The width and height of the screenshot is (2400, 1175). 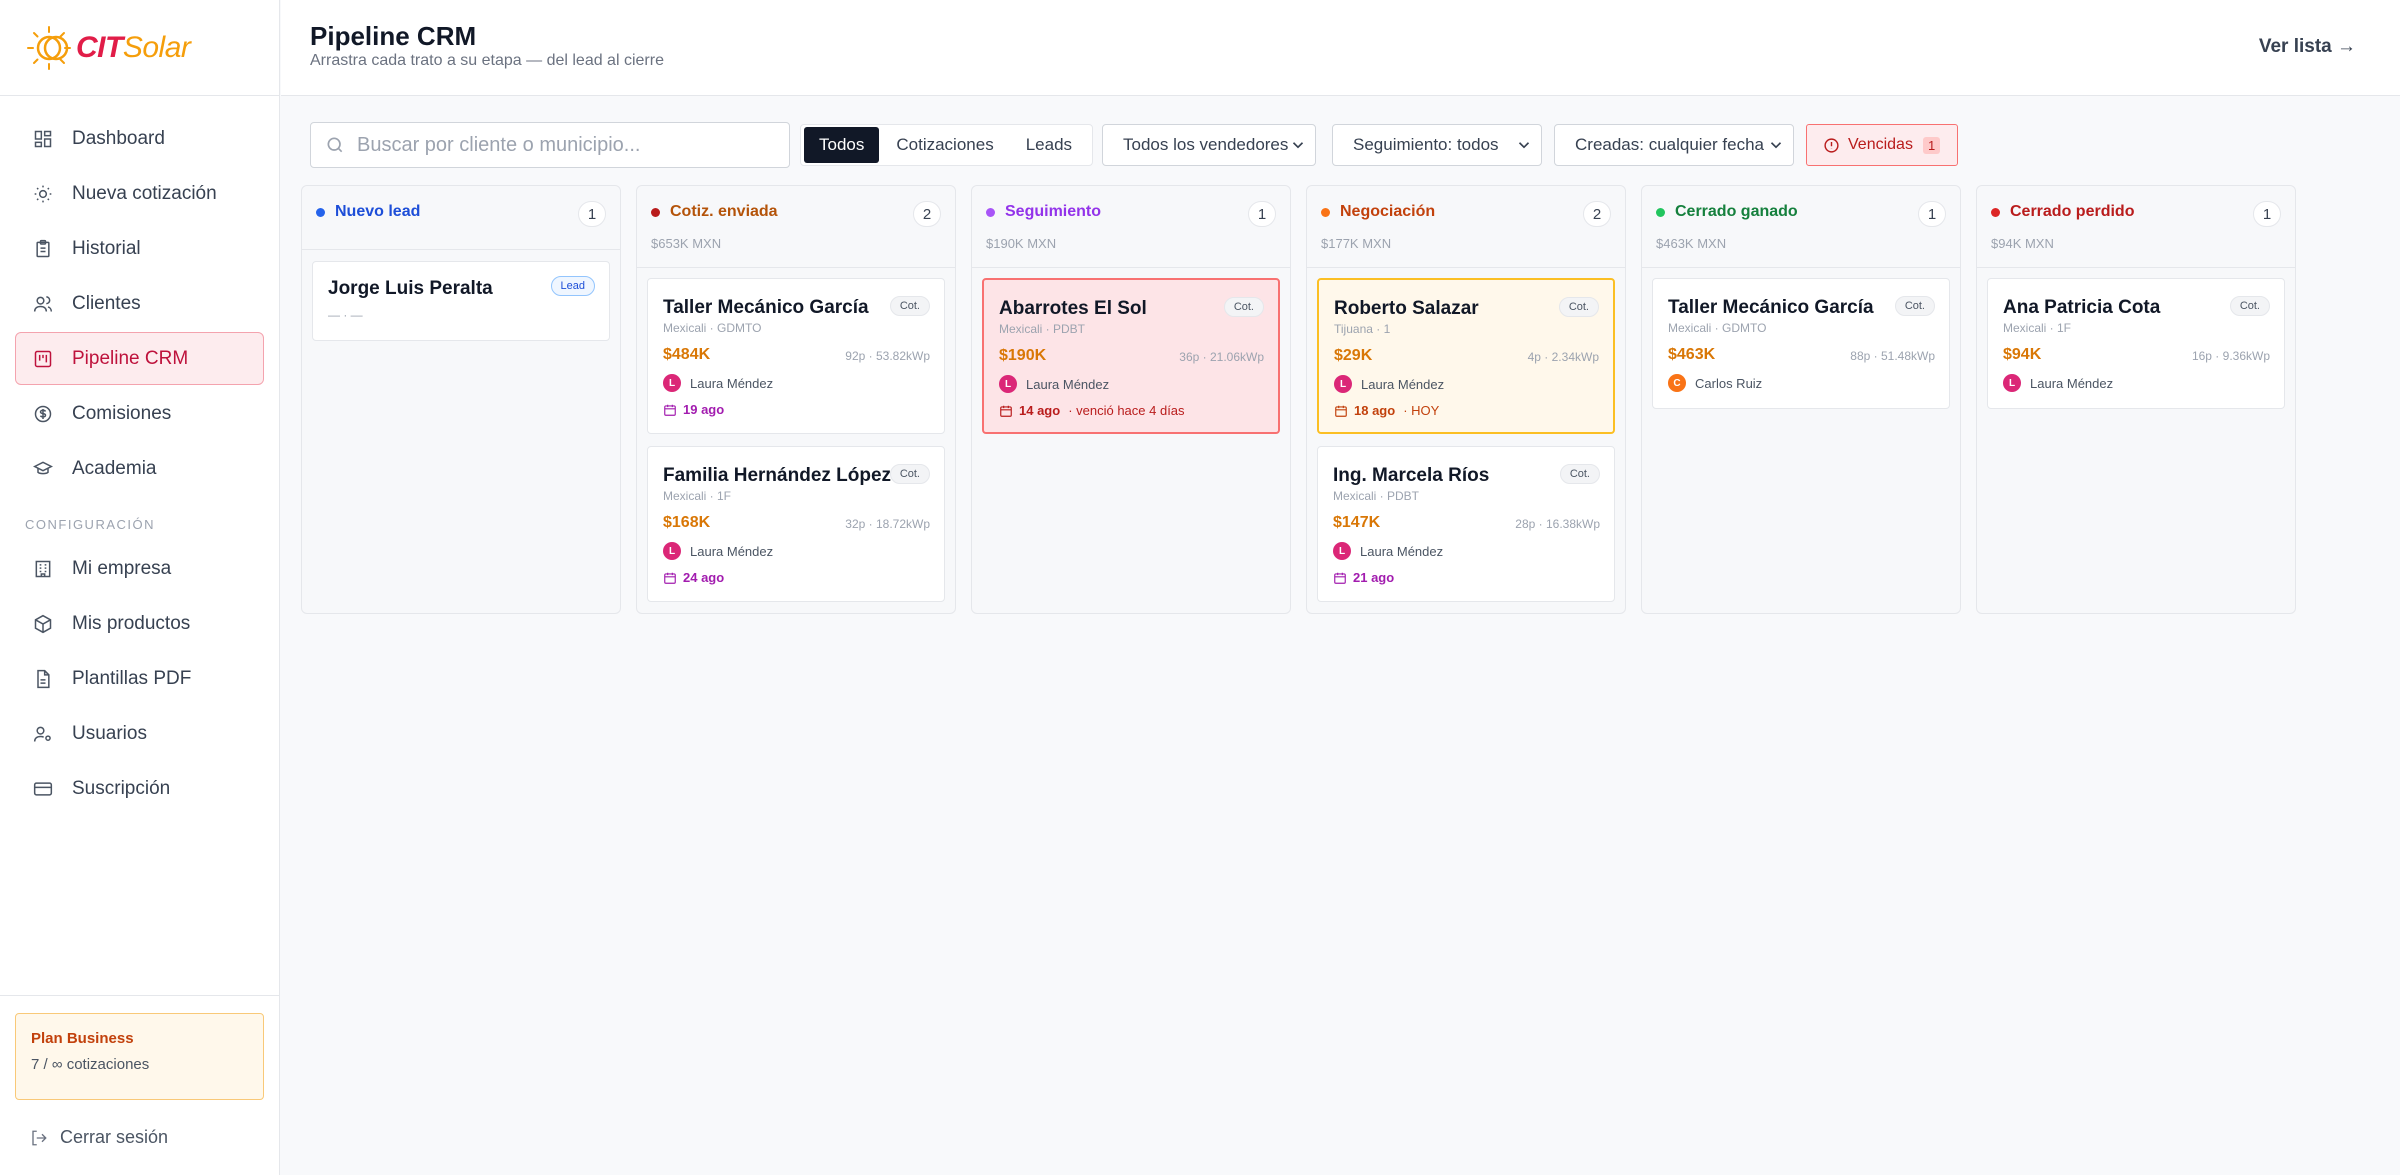 I want to click on deal-amount: $463K, so click(x=1692, y=354).